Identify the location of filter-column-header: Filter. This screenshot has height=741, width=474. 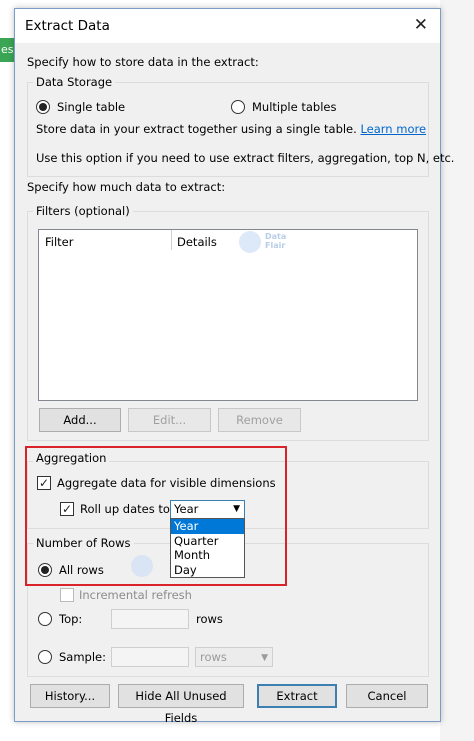
(59, 242).